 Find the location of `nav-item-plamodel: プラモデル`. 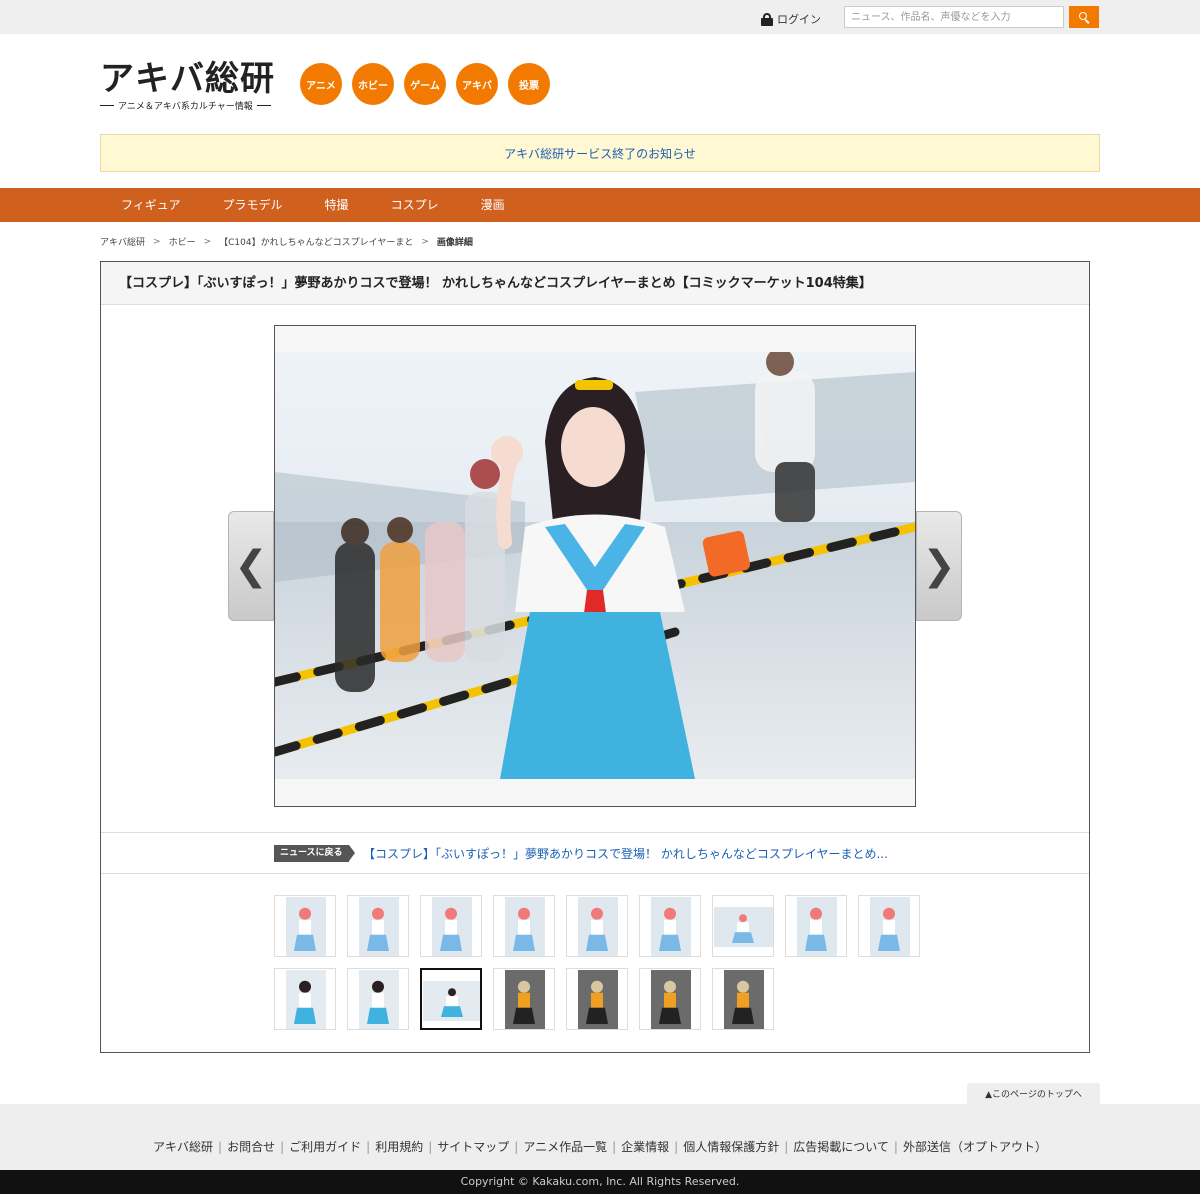

nav-item-plamodel: プラモデル is located at coordinates (253, 205).